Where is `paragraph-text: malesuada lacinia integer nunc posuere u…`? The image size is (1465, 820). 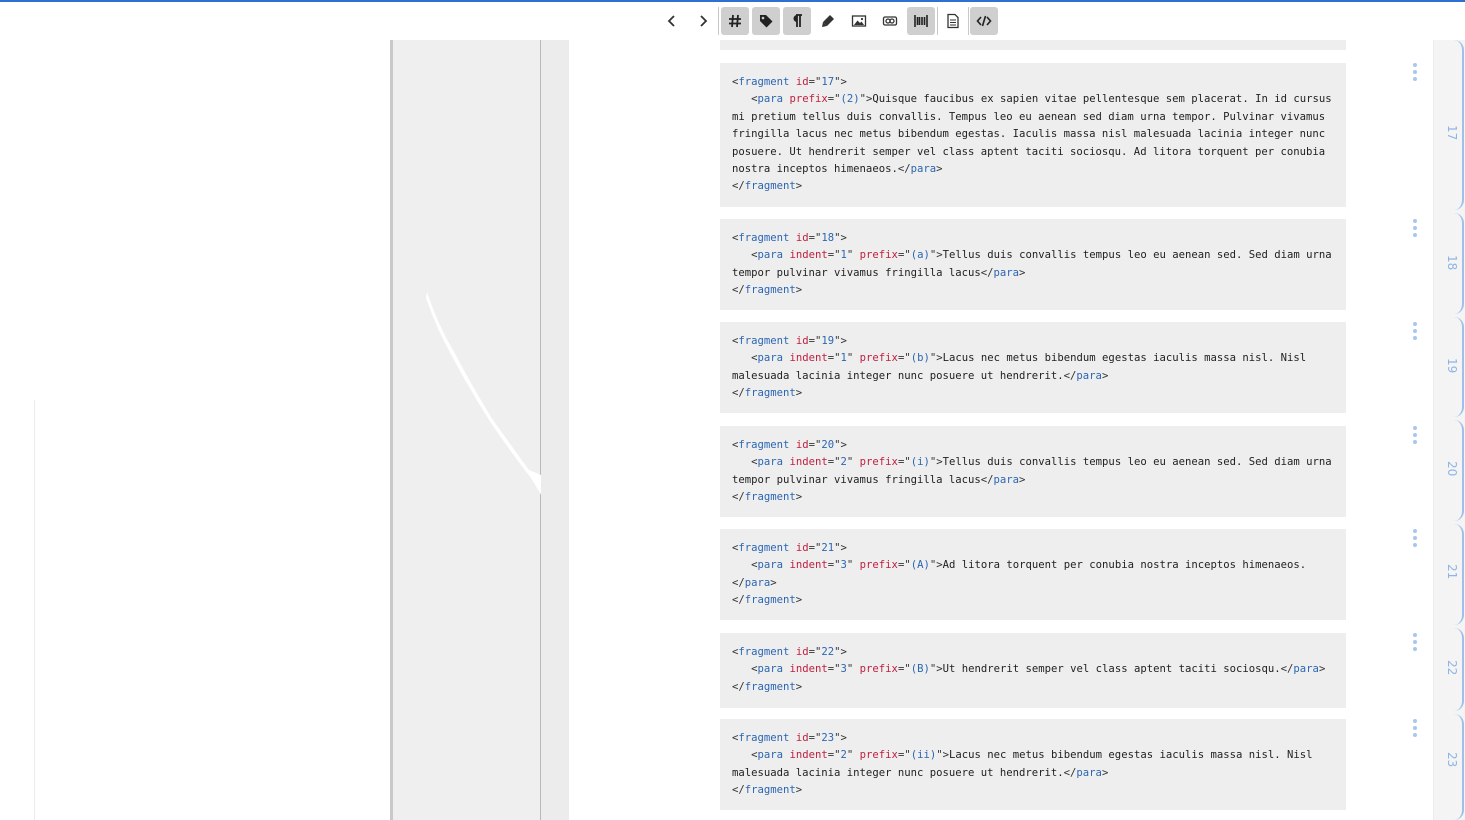
paragraph-text: malesuada lacinia integer nunc posuere u… is located at coordinates (898, 772).